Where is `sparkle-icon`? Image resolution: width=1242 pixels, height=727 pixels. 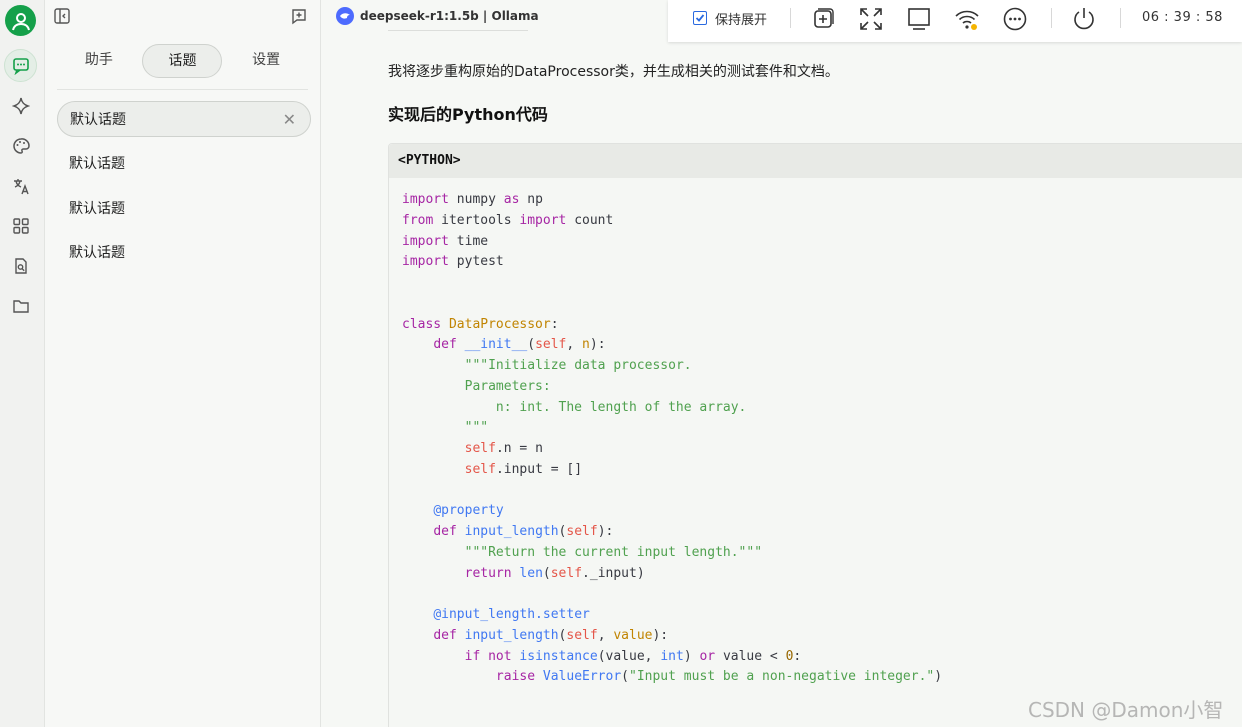
sparkle-icon is located at coordinates (20, 105).